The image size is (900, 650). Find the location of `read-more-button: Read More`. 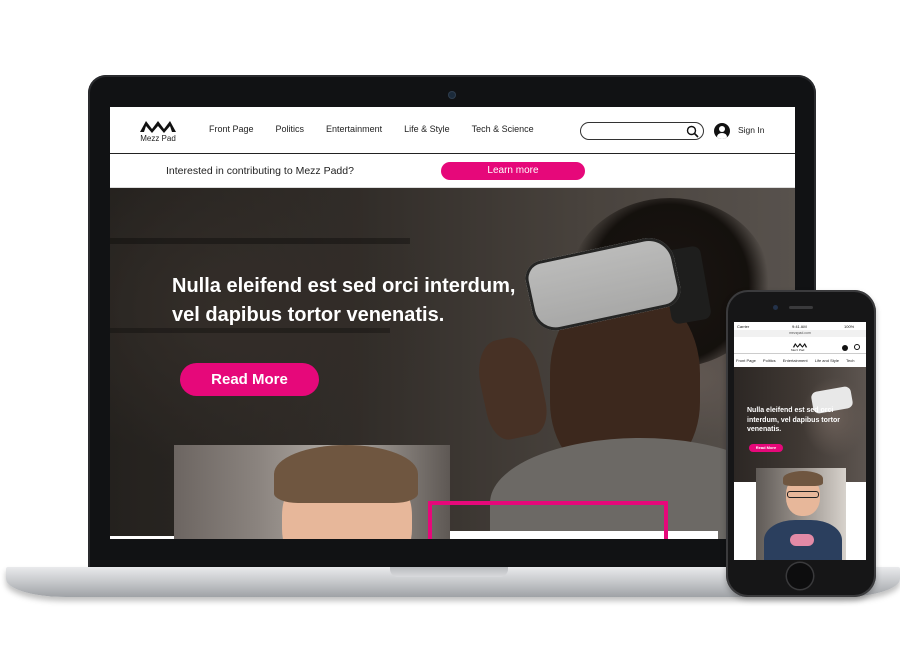

read-more-button: Read More is located at coordinates (249, 379).